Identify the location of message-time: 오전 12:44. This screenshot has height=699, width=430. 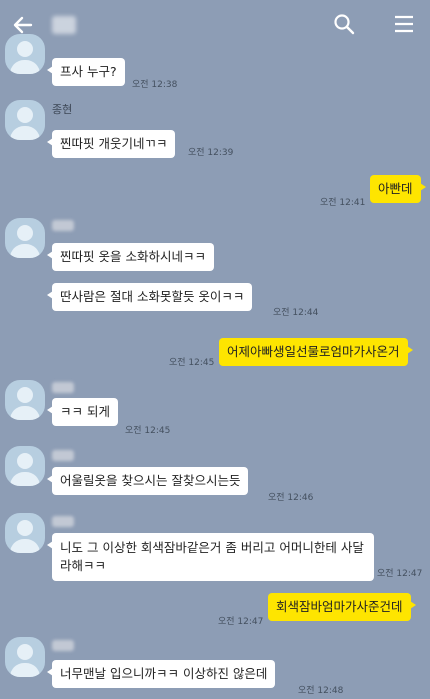
(296, 313).